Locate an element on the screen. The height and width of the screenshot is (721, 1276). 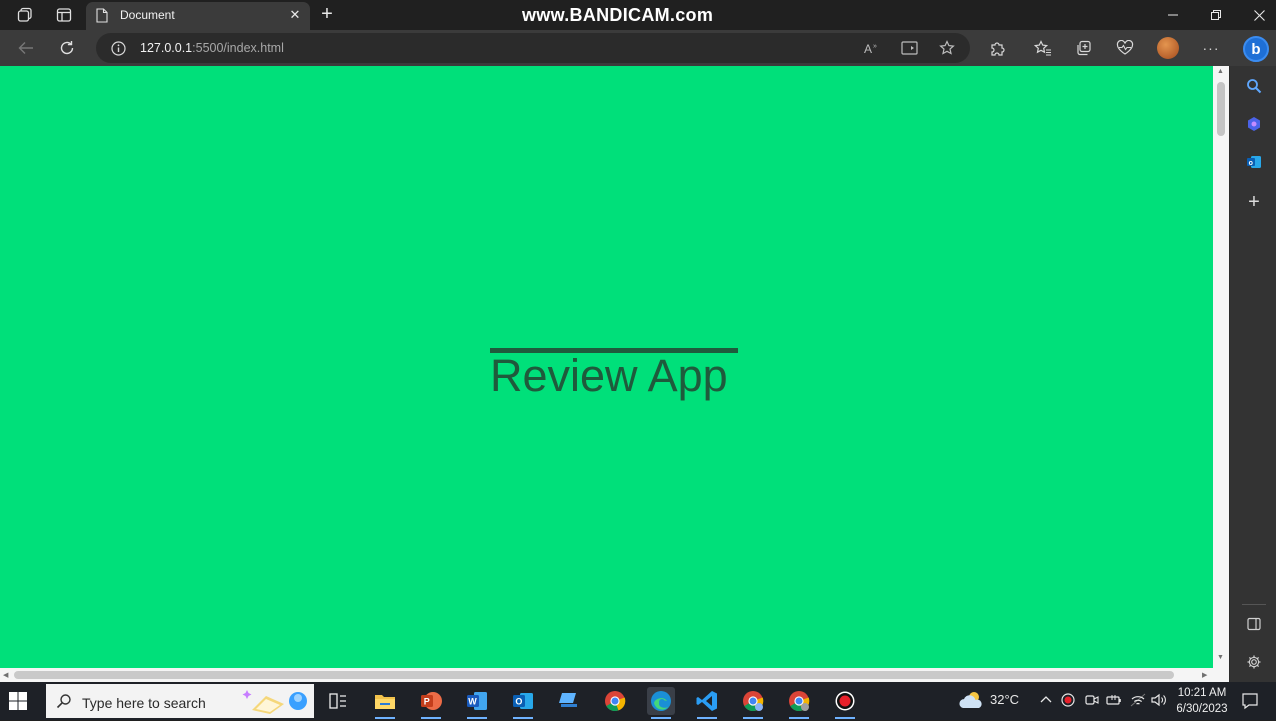
meet-now-icon is located at coordinates (1092, 701).